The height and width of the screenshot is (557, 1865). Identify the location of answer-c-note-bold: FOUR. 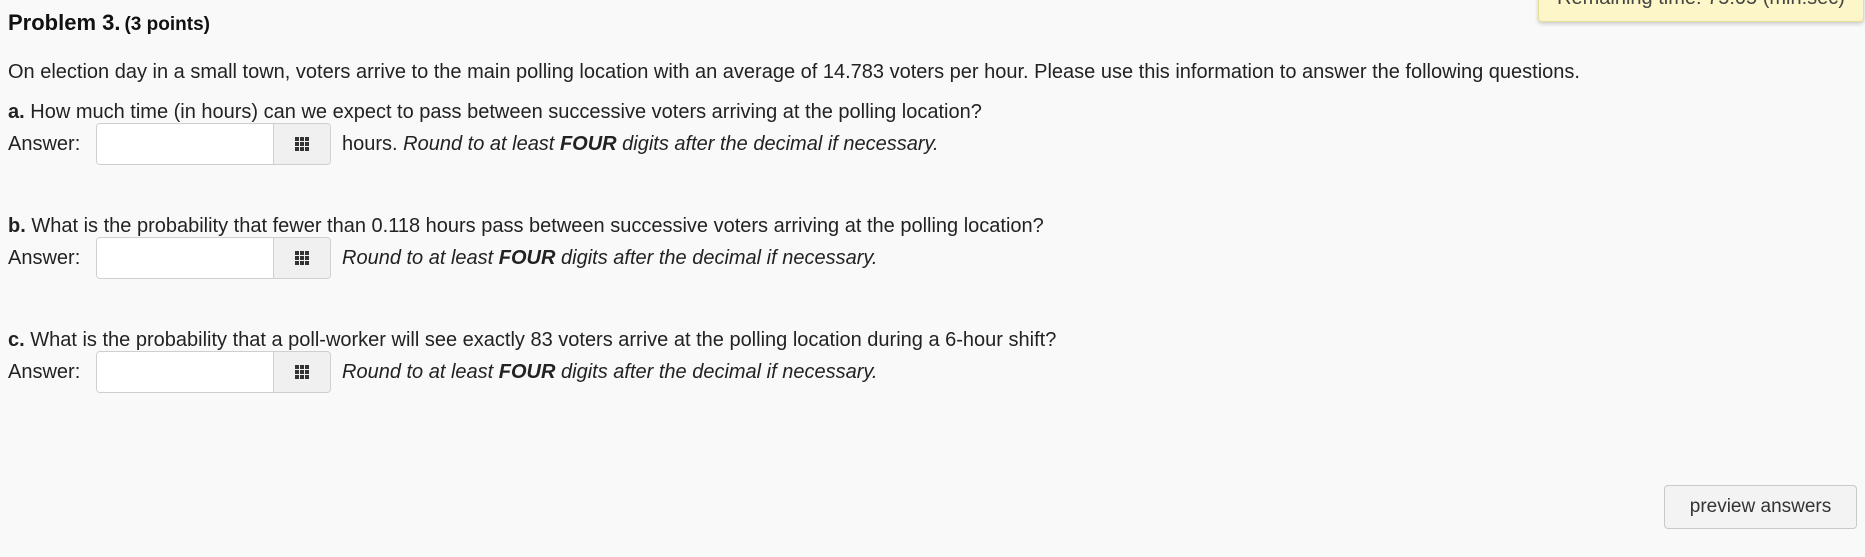
(527, 371).